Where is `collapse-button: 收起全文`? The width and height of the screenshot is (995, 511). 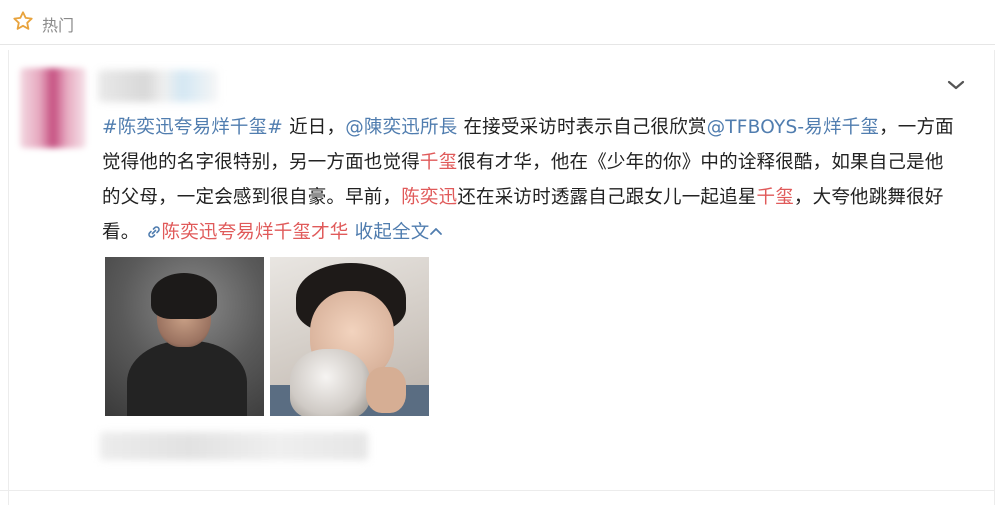
collapse-button: 收起全文 is located at coordinates (399, 232).